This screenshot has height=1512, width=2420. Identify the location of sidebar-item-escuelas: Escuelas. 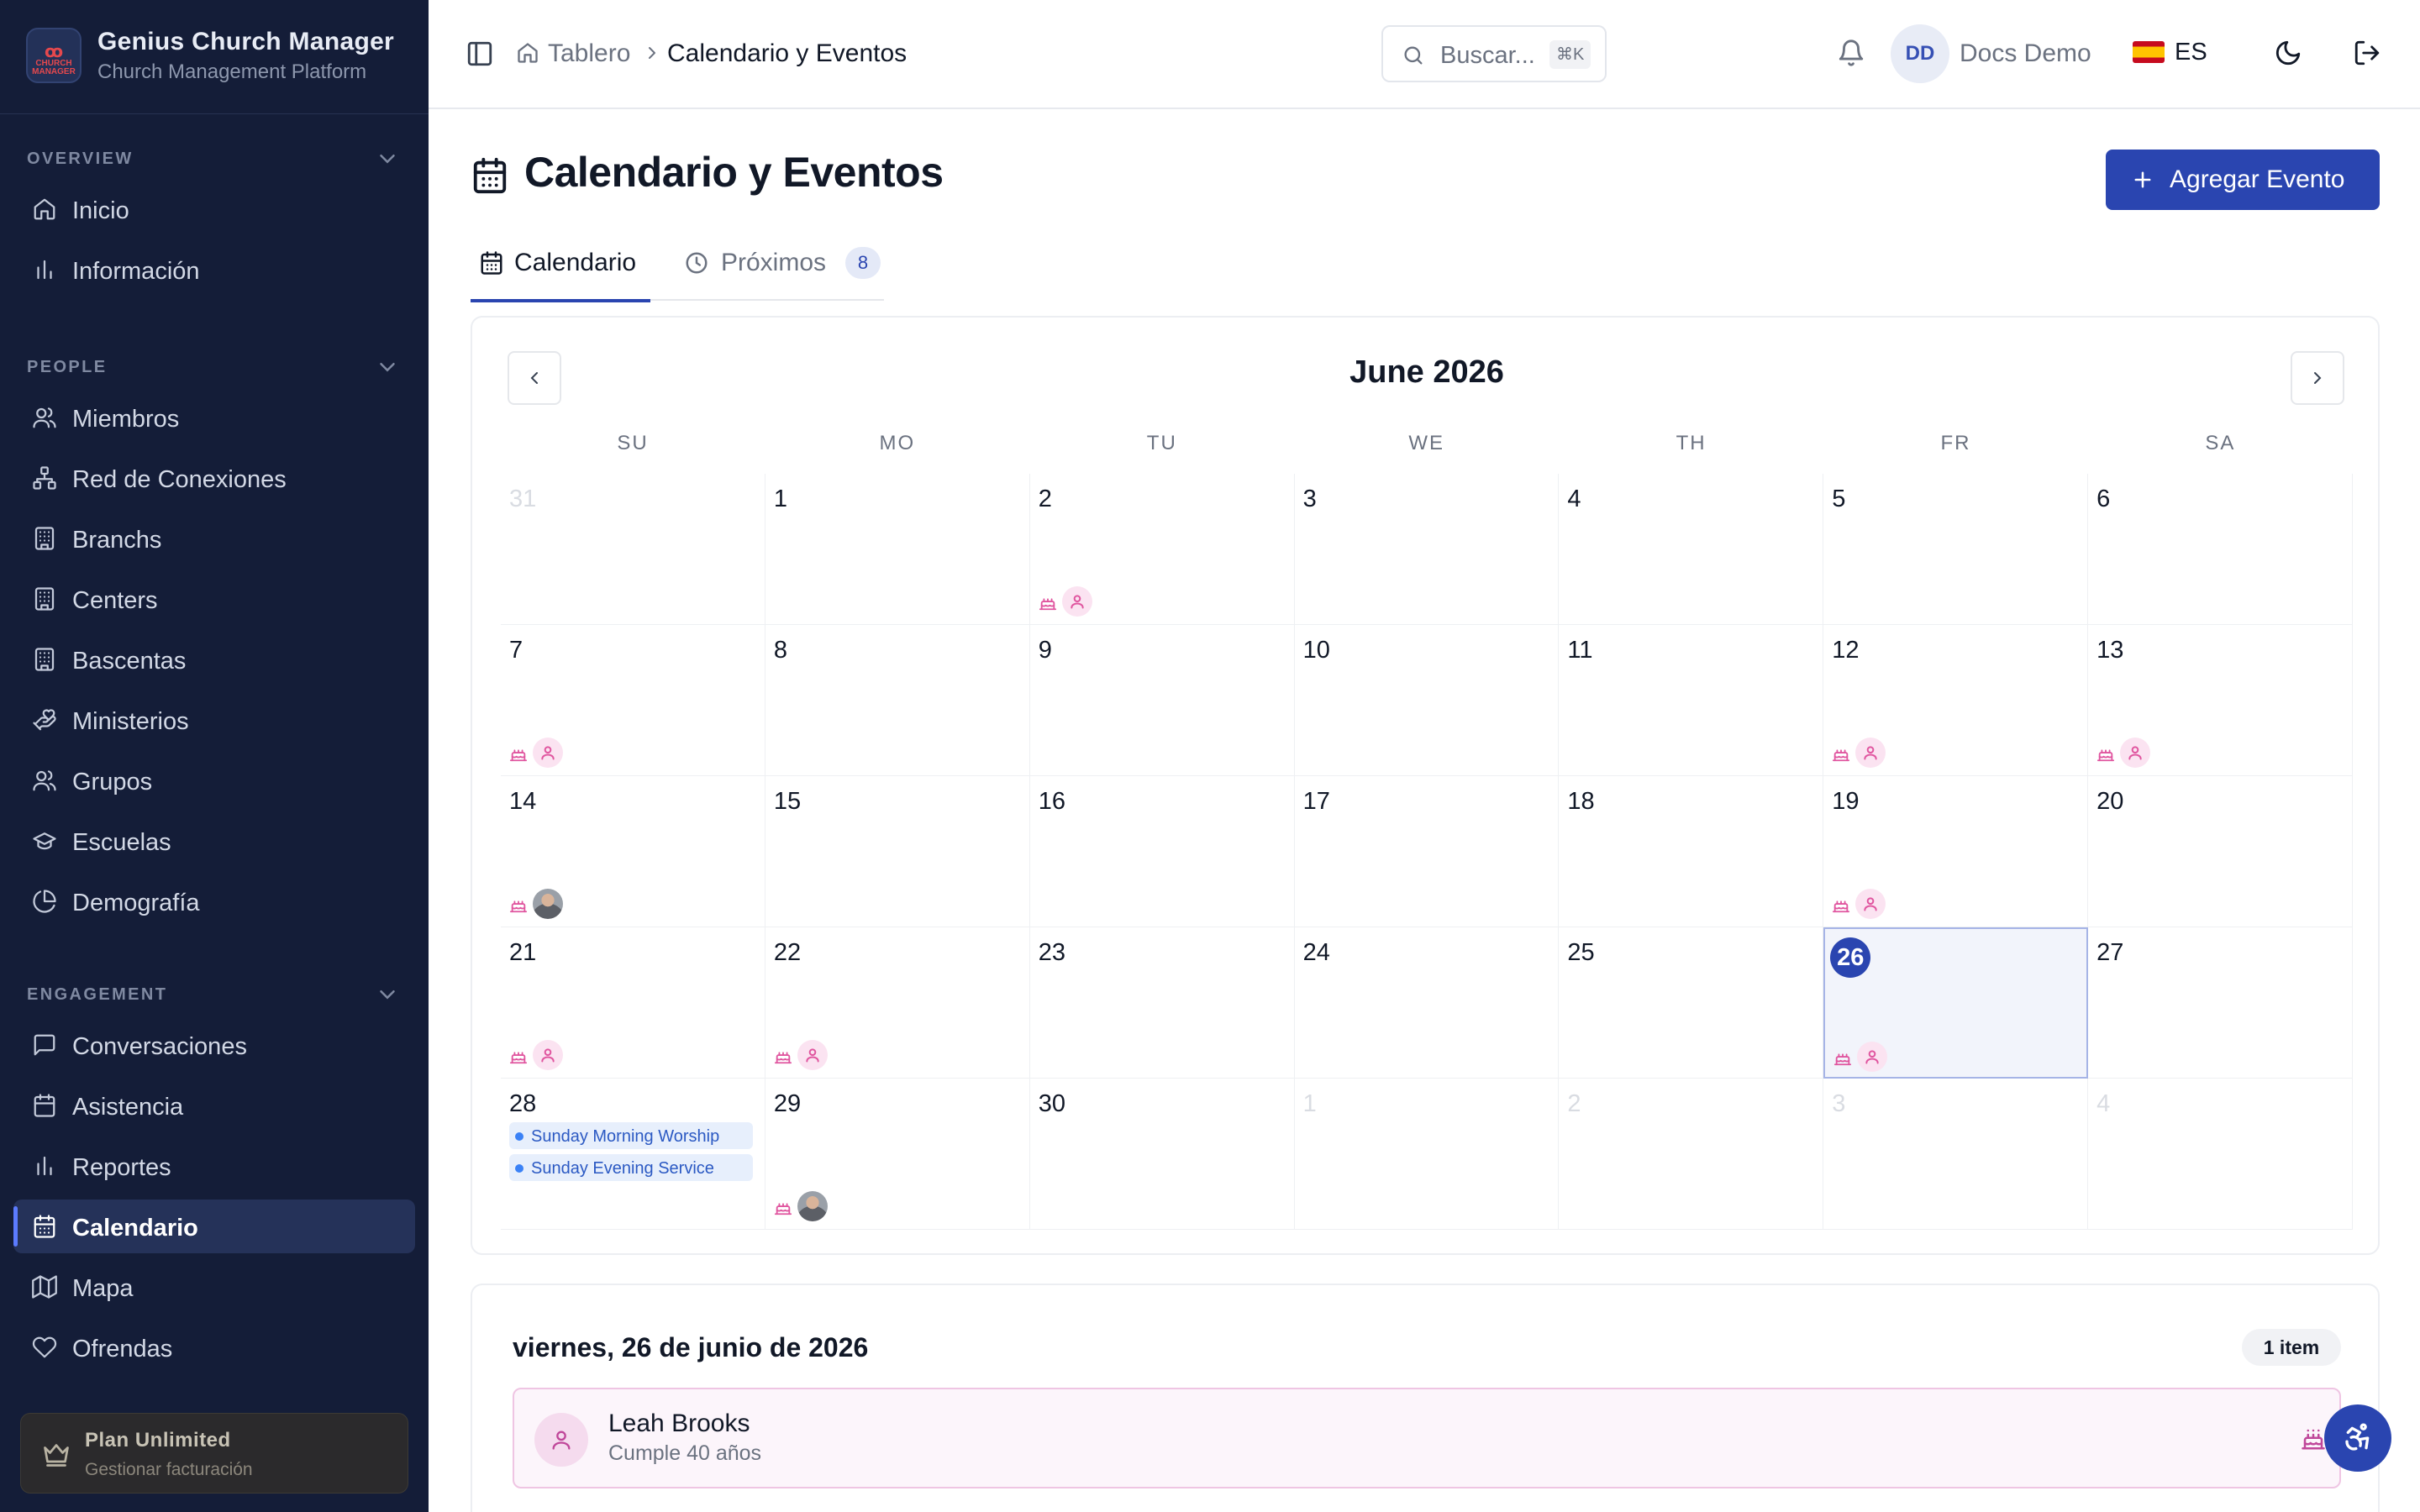
(214, 841).